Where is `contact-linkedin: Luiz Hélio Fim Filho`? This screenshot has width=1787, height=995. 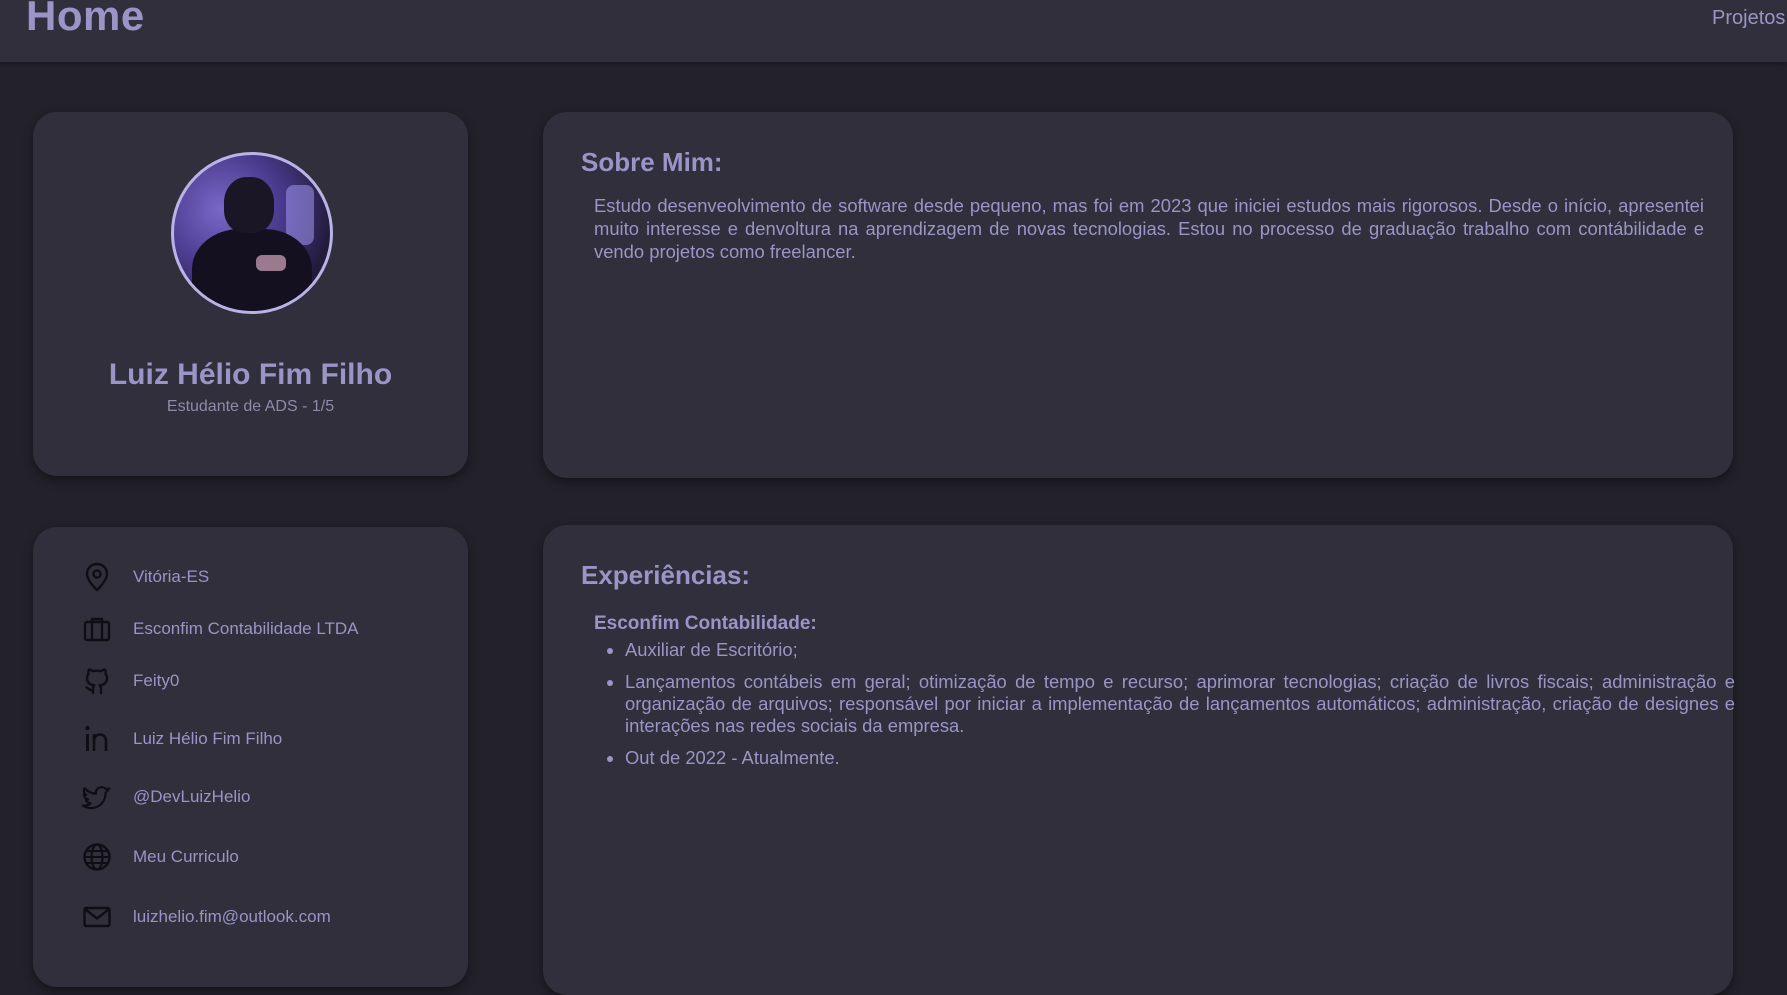
contact-linkedin: Luiz Hélio Fim Filho is located at coordinates (181, 739).